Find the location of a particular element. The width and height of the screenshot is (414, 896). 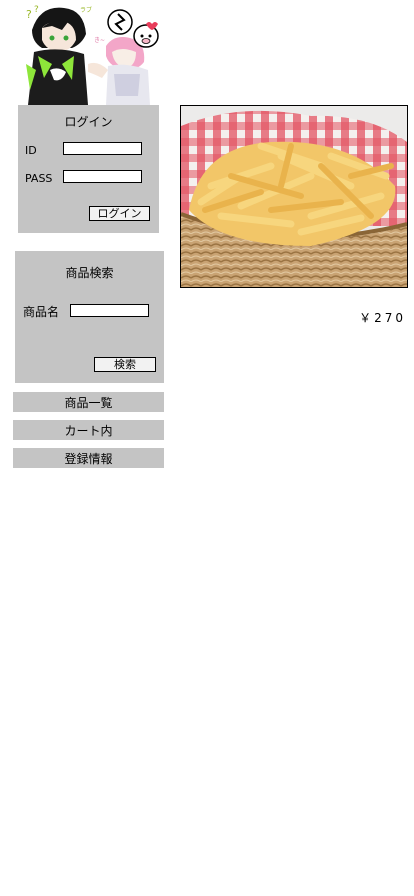

login-pass-label: PASS is located at coordinates (39, 178).